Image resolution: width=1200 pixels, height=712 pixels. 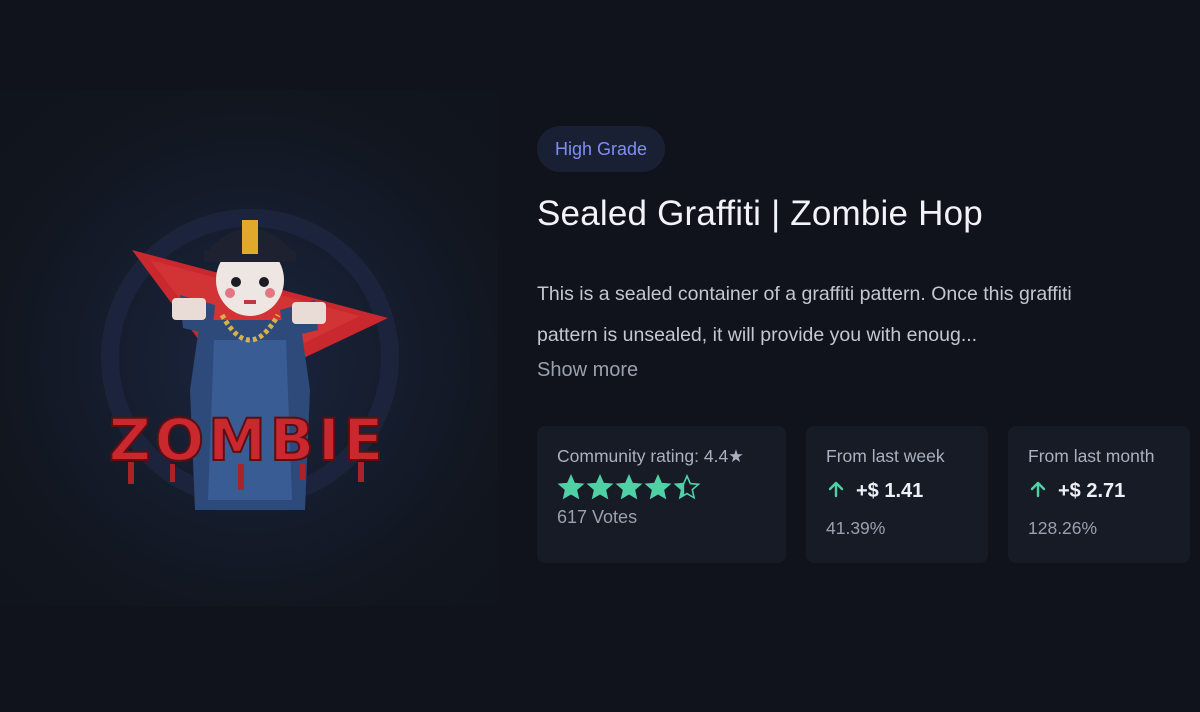 I want to click on last-month-label: From last month, so click(x=1091, y=456).